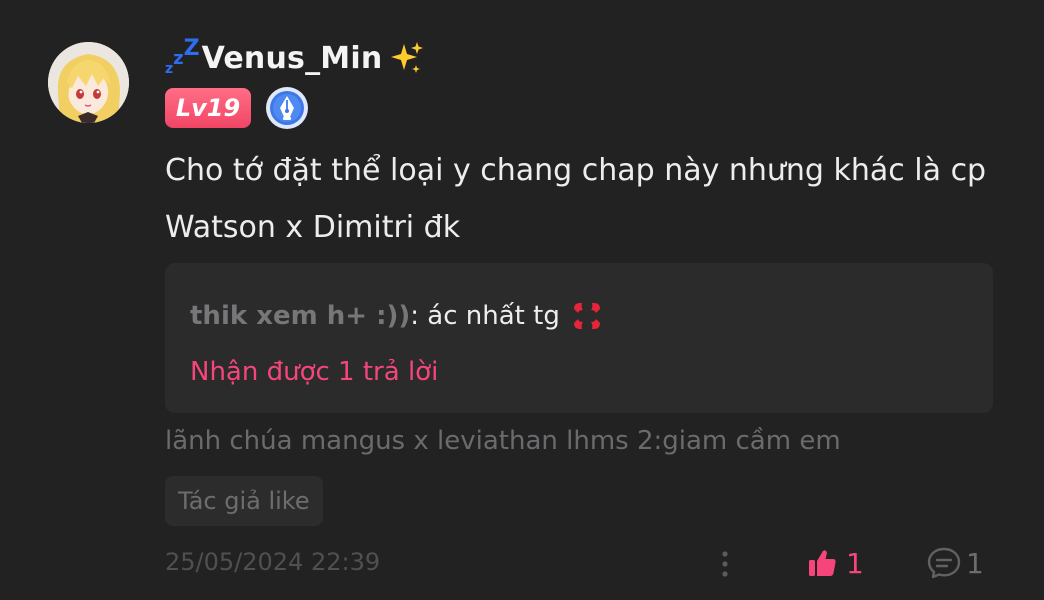  What do you see at coordinates (292, 58) in the screenshot?
I see `username: Venus_Min` at bounding box center [292, 58].